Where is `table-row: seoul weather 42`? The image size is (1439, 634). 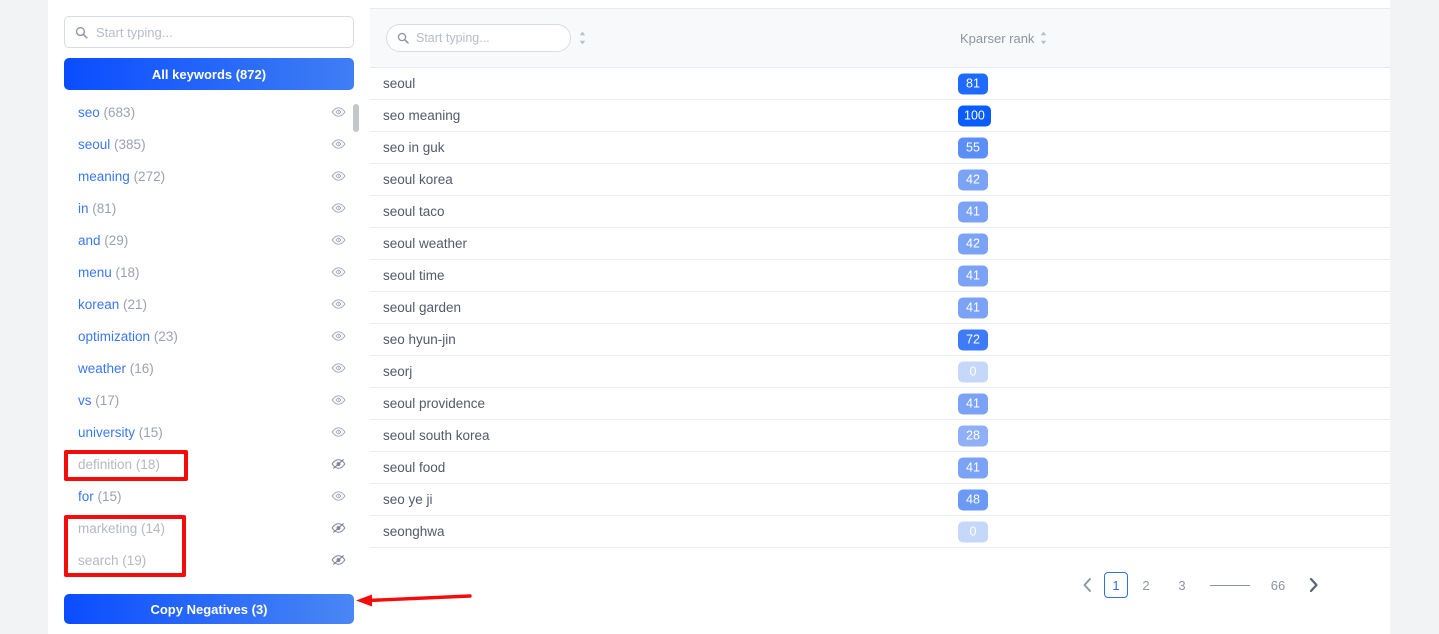 table-row: seoul weather 42 is located at coordinates (880, 244).